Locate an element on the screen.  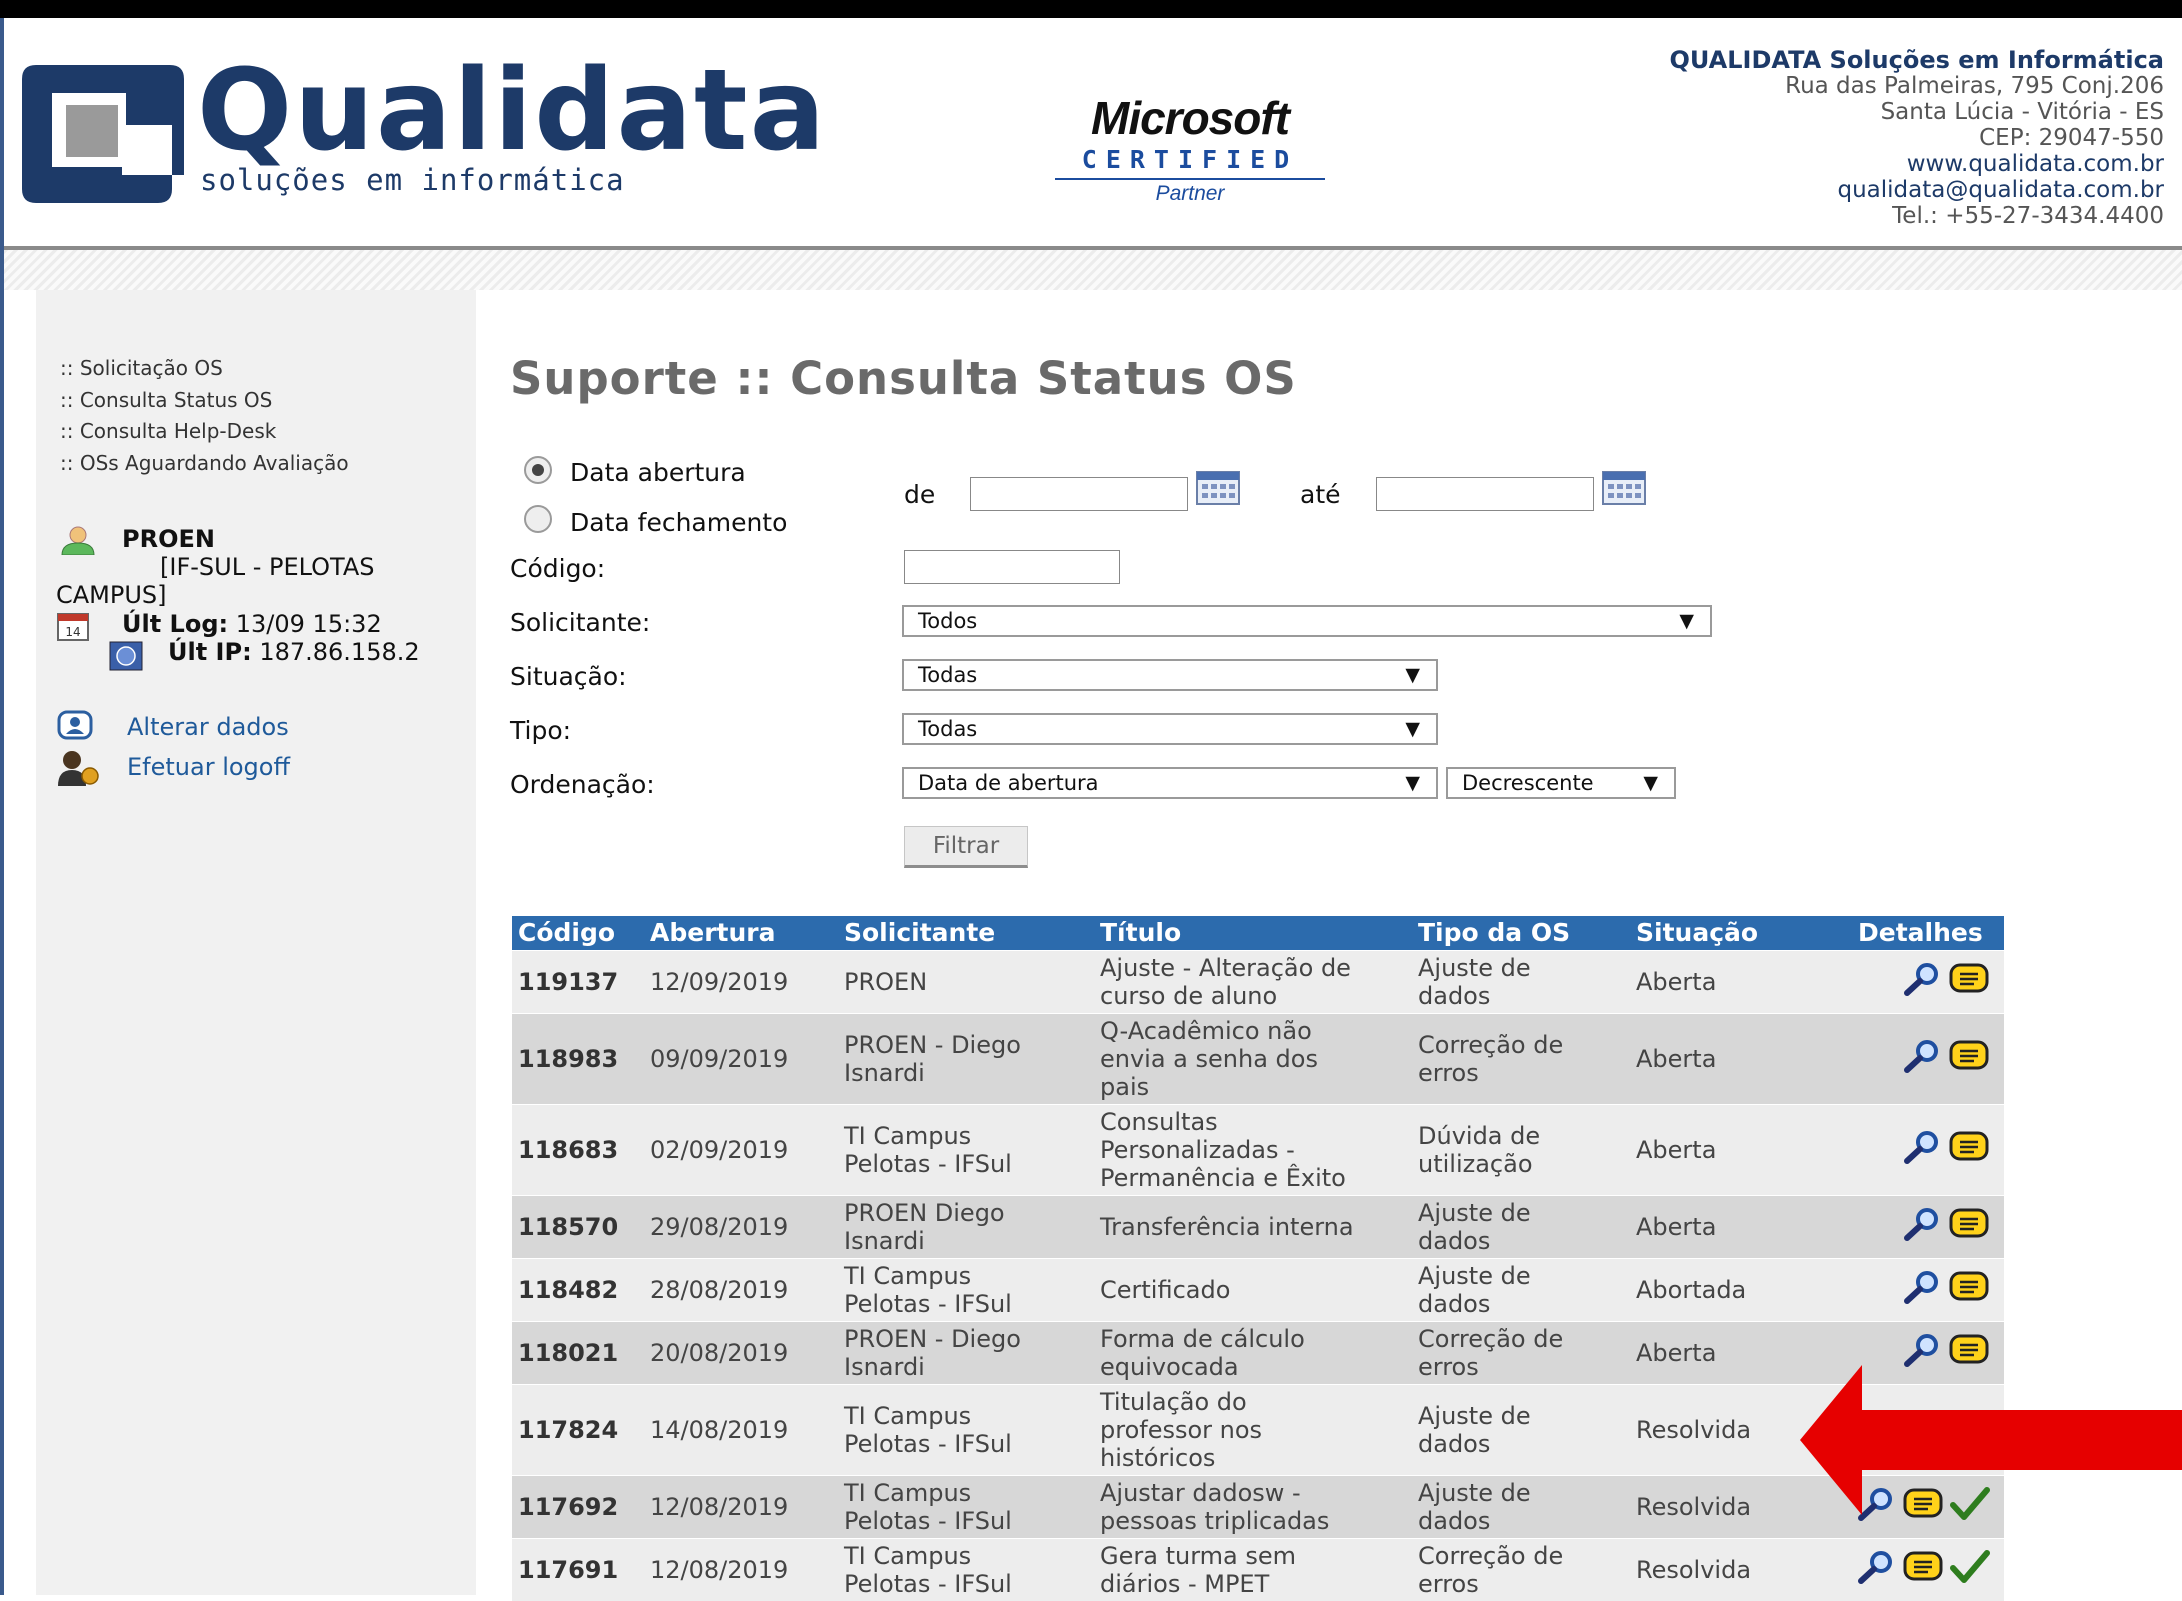
os-requester-line: TI Campus is located at coordinates (908, 1556).